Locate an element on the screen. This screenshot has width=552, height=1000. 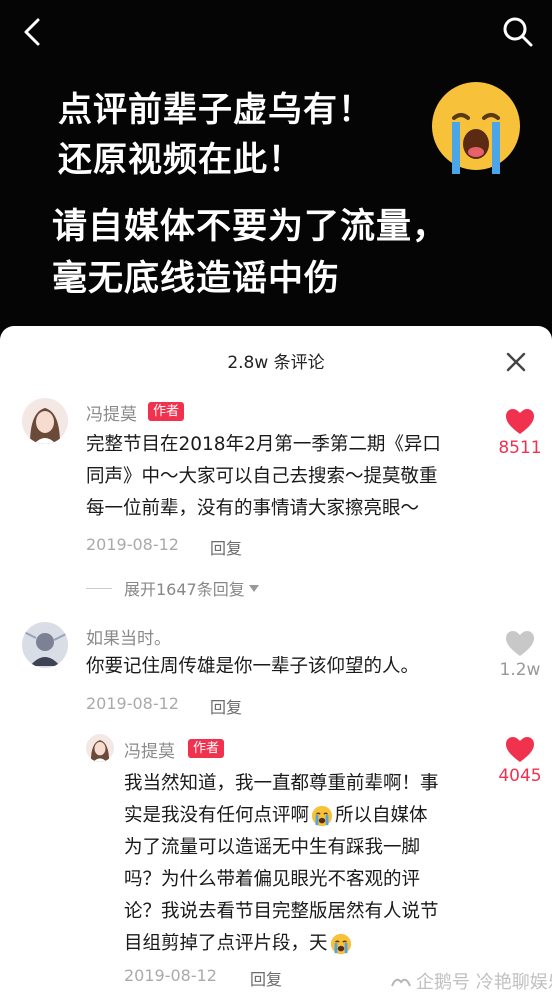
comment-text-line: 目组剪掉了点评片段，天 is located at coordinates (238, 944).